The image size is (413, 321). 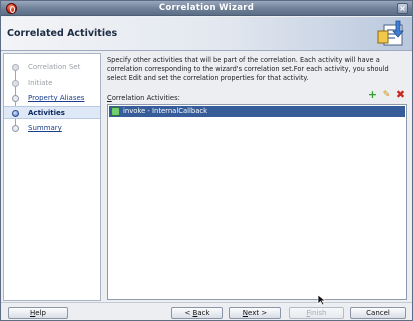 What do you see at coordinates (45, 128) in the screenshot?
I see `step-label: Summary` at bounding box center [45, 128].